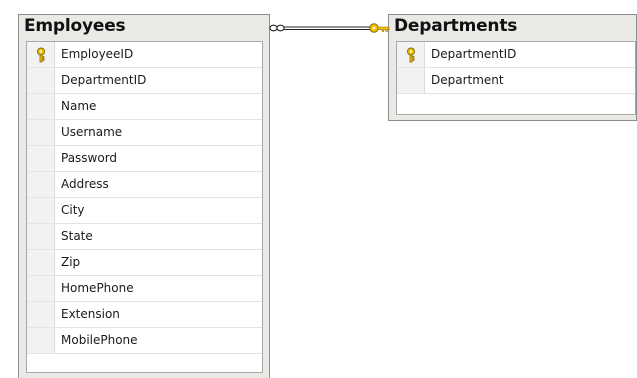 This screenshot has width=637, height=378. What do you see at coordinates (85, 184) in the screenshot?
I see `column-name: Address` at bounding box center [85, 184].